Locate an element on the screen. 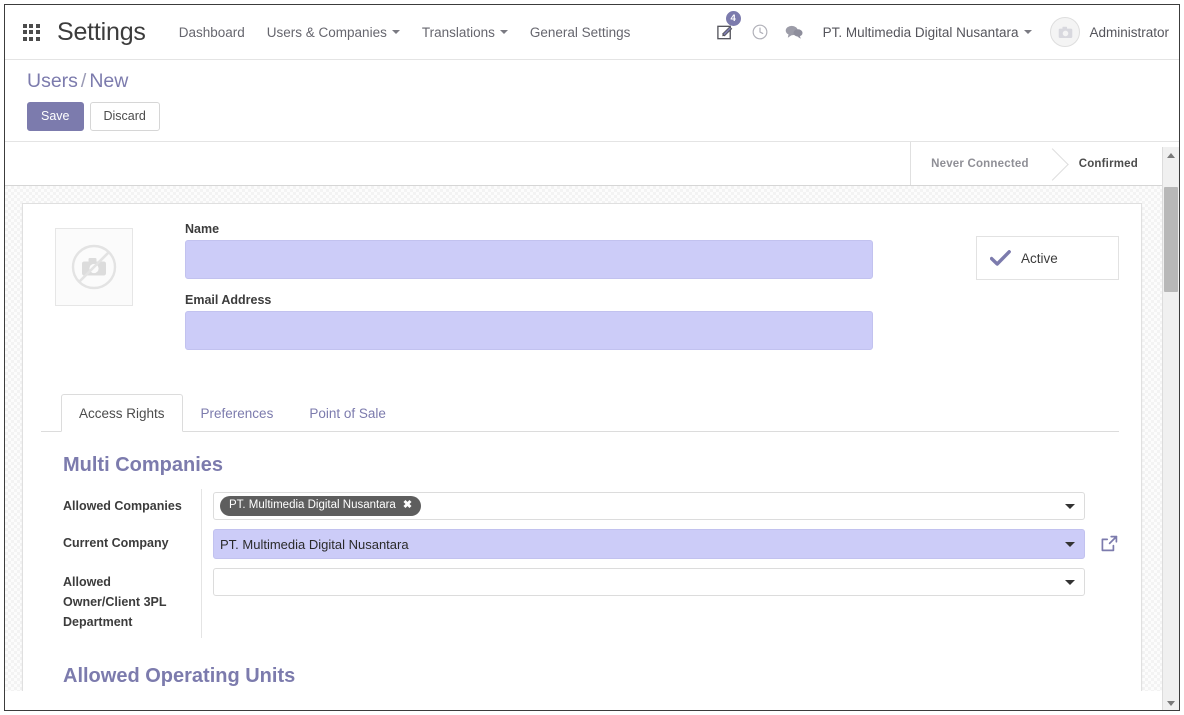 The image size is (1184, 715). clock-glyph is located at coordinates (760, 32).